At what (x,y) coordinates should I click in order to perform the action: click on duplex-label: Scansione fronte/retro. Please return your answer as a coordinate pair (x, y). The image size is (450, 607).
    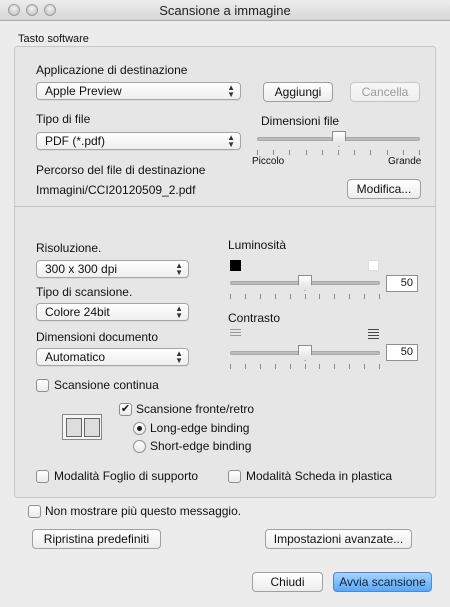
    Looking at the image, I should click on (195, 409).